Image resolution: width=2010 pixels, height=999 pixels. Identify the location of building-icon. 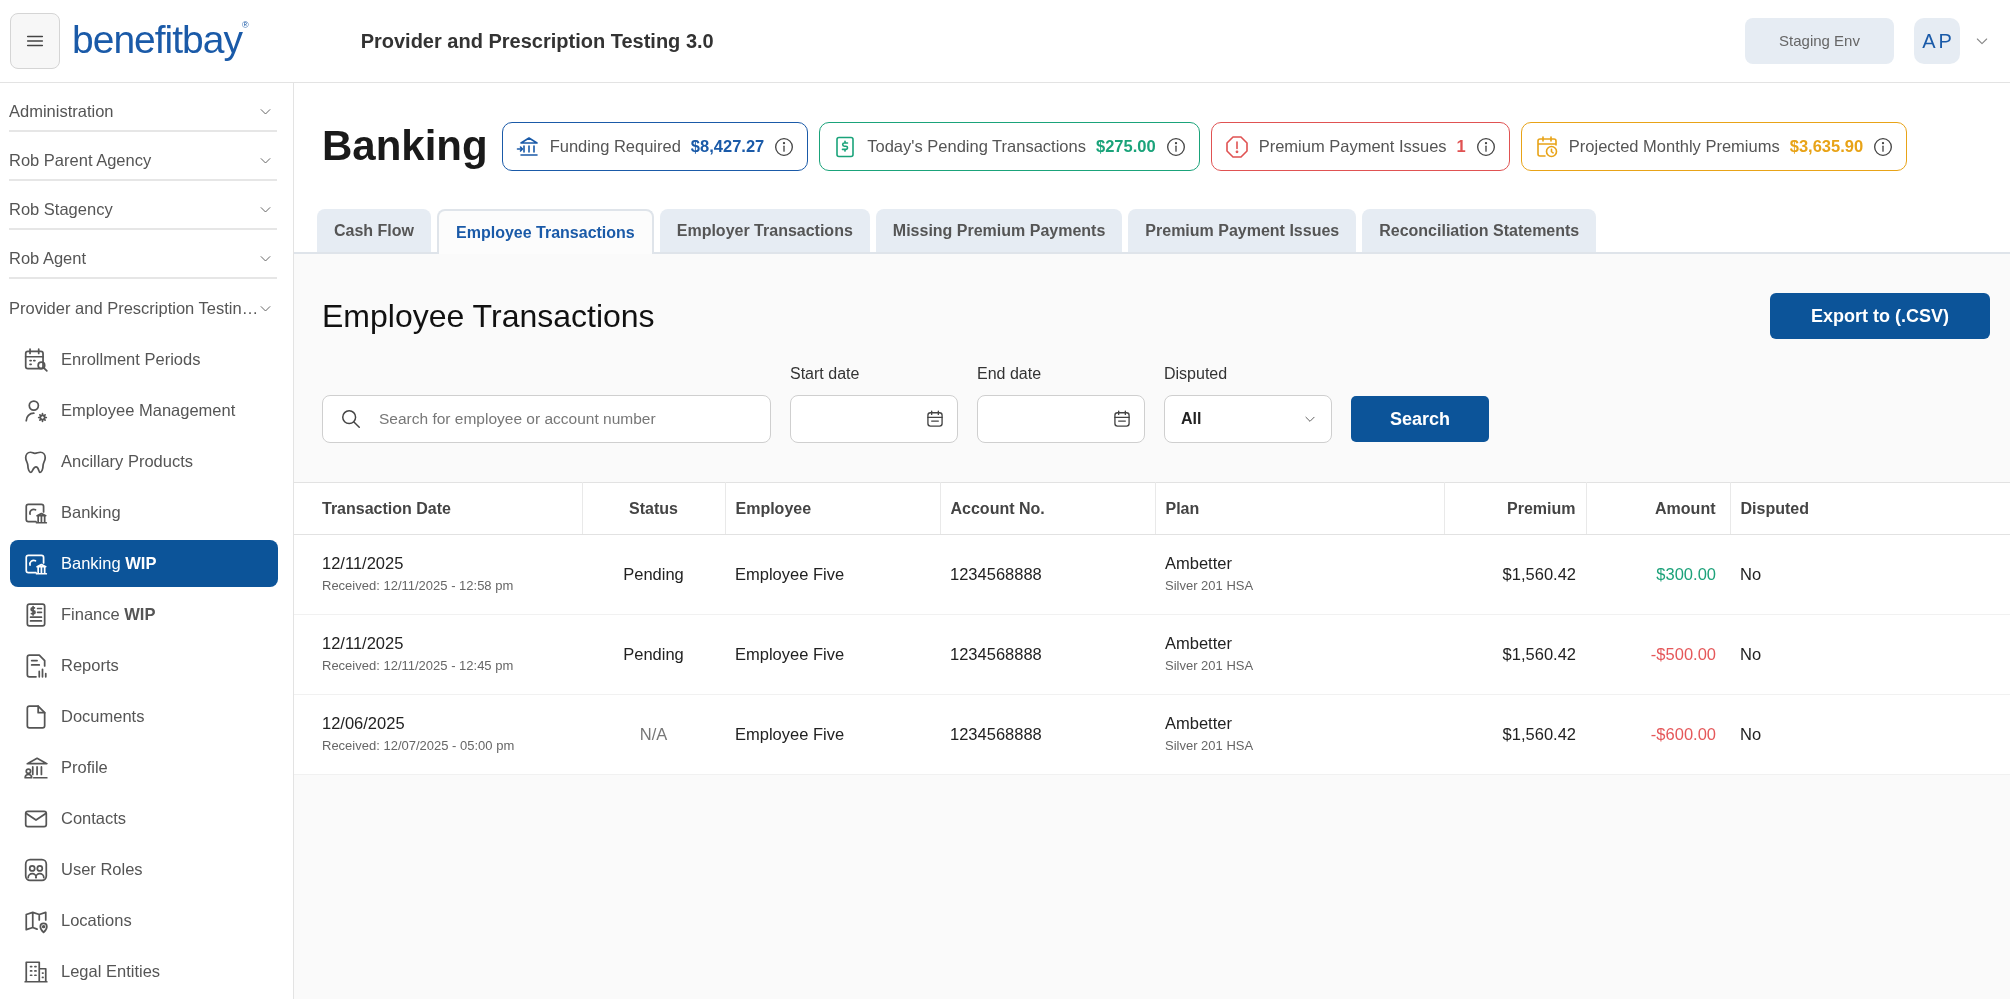
(36, 971).